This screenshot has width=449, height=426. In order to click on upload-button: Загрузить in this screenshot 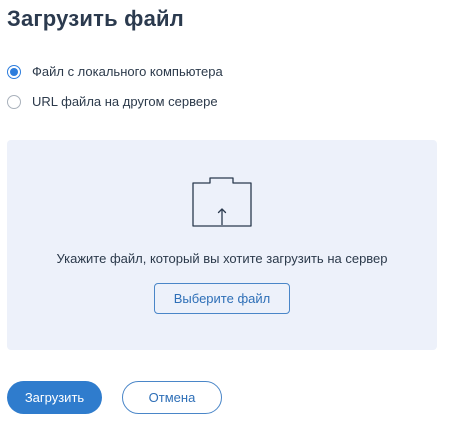, I will do `click(54, 397)`.